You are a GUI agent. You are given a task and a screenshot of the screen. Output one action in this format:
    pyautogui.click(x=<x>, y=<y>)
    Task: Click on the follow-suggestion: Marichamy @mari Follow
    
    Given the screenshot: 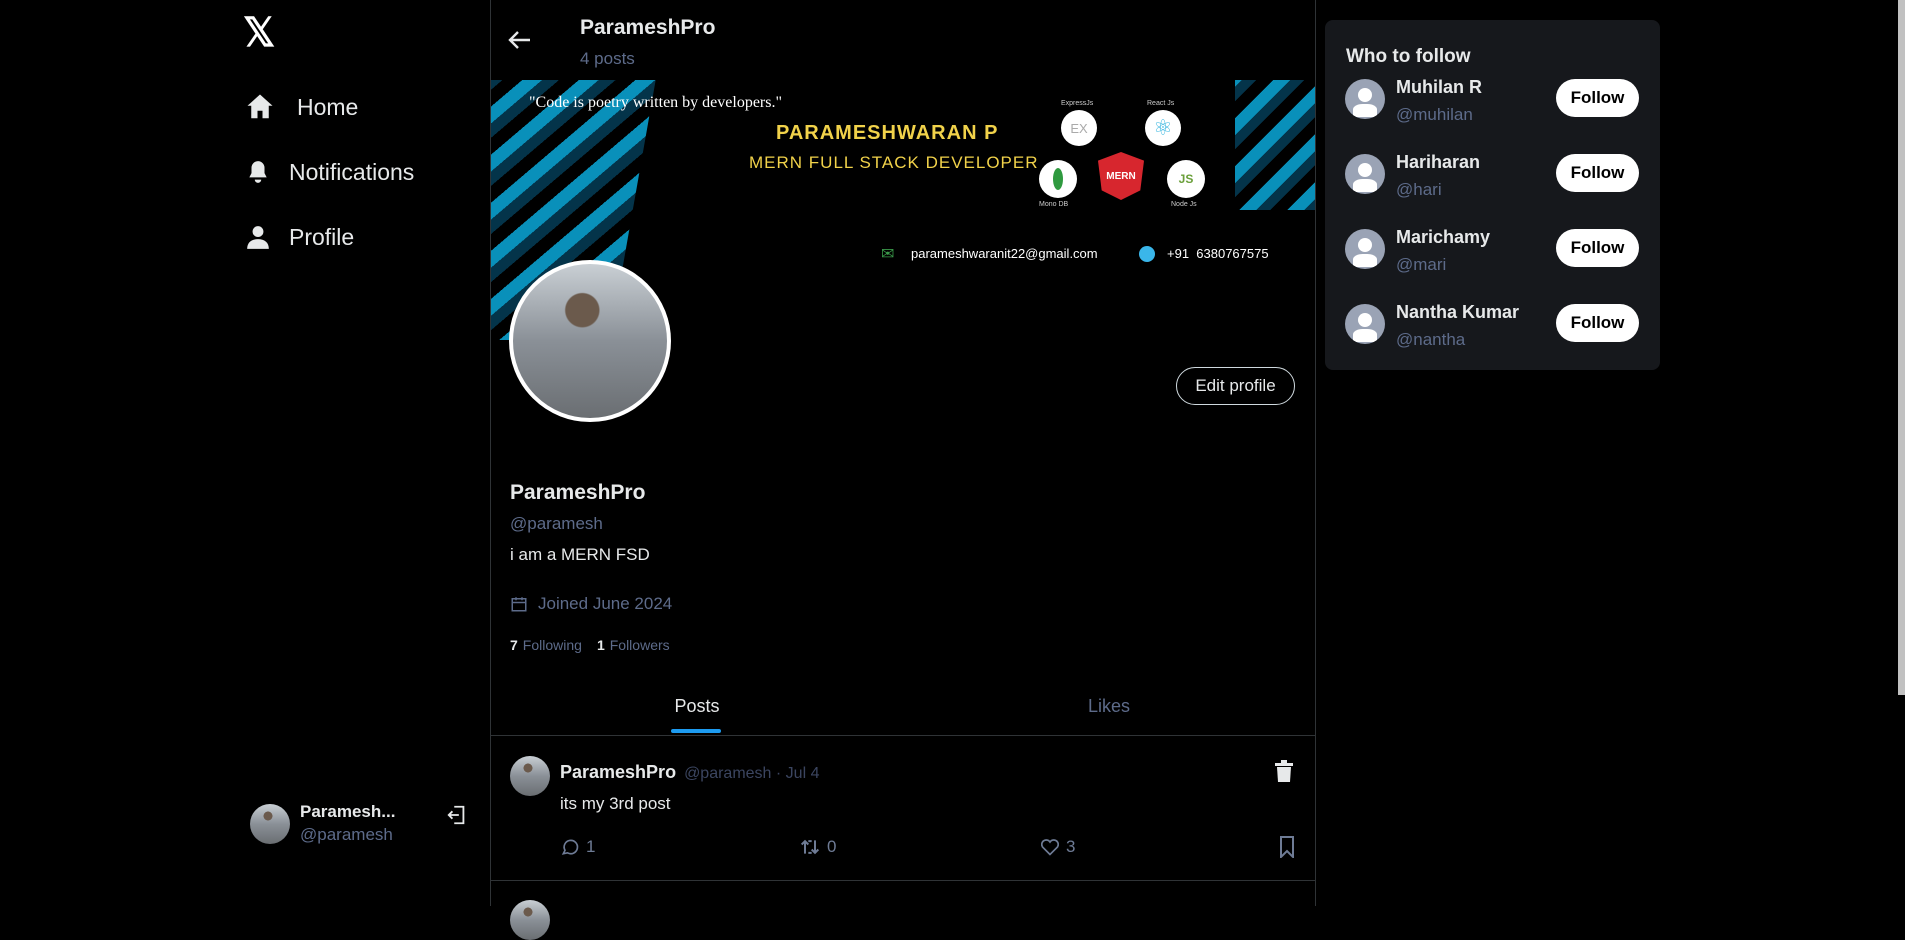 What is the action you would take?
    pyautogui.click(x=1492, y=250)
    